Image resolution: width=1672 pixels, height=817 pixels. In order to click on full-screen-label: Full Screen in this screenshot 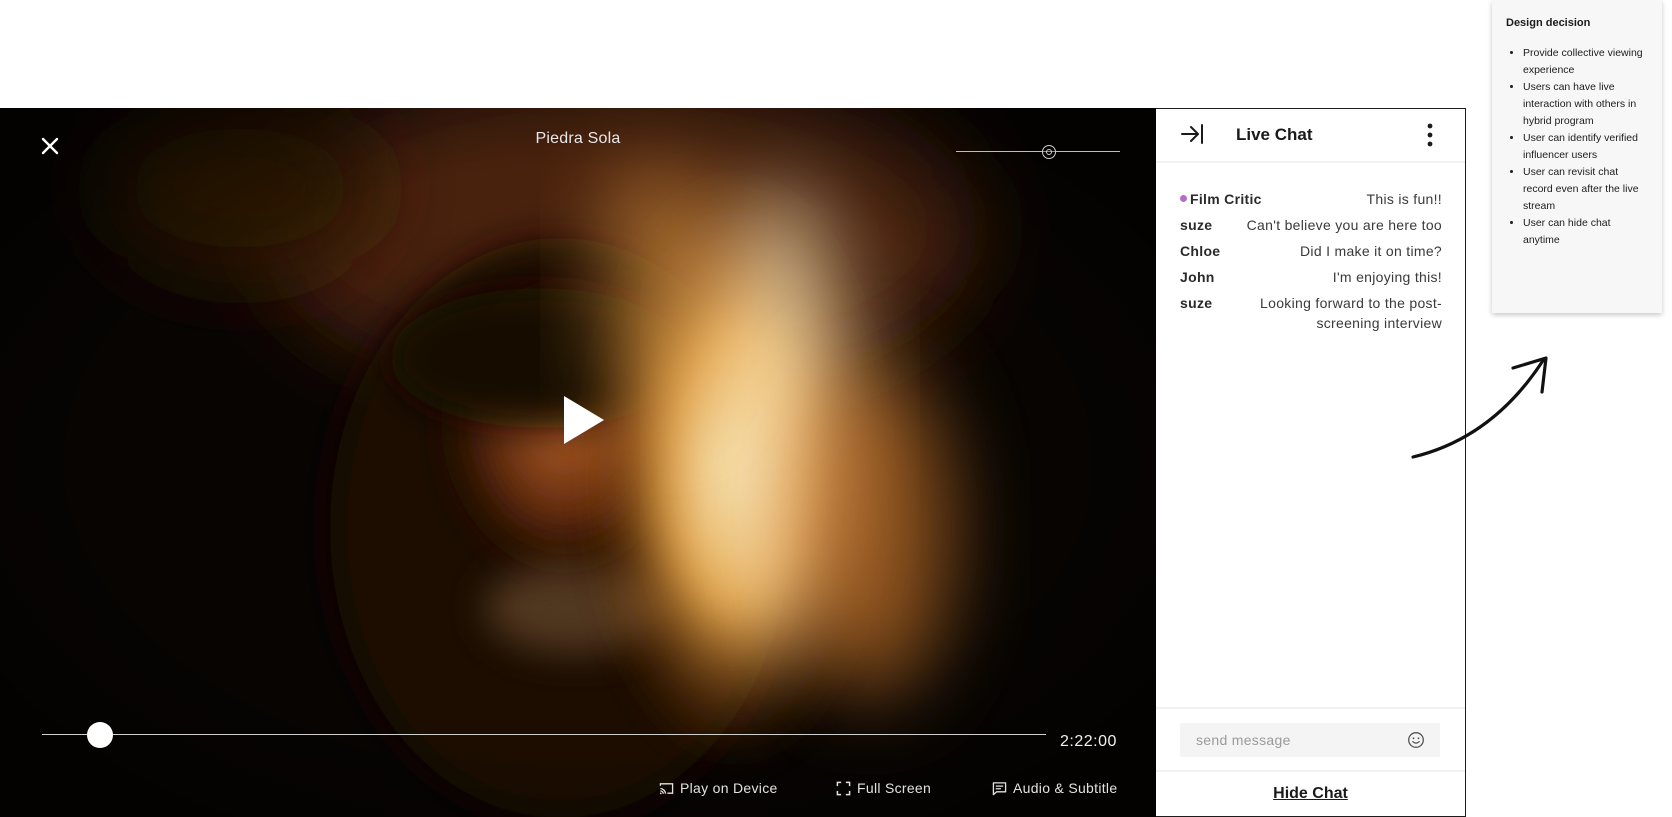, I will do `click(894, 788)`.